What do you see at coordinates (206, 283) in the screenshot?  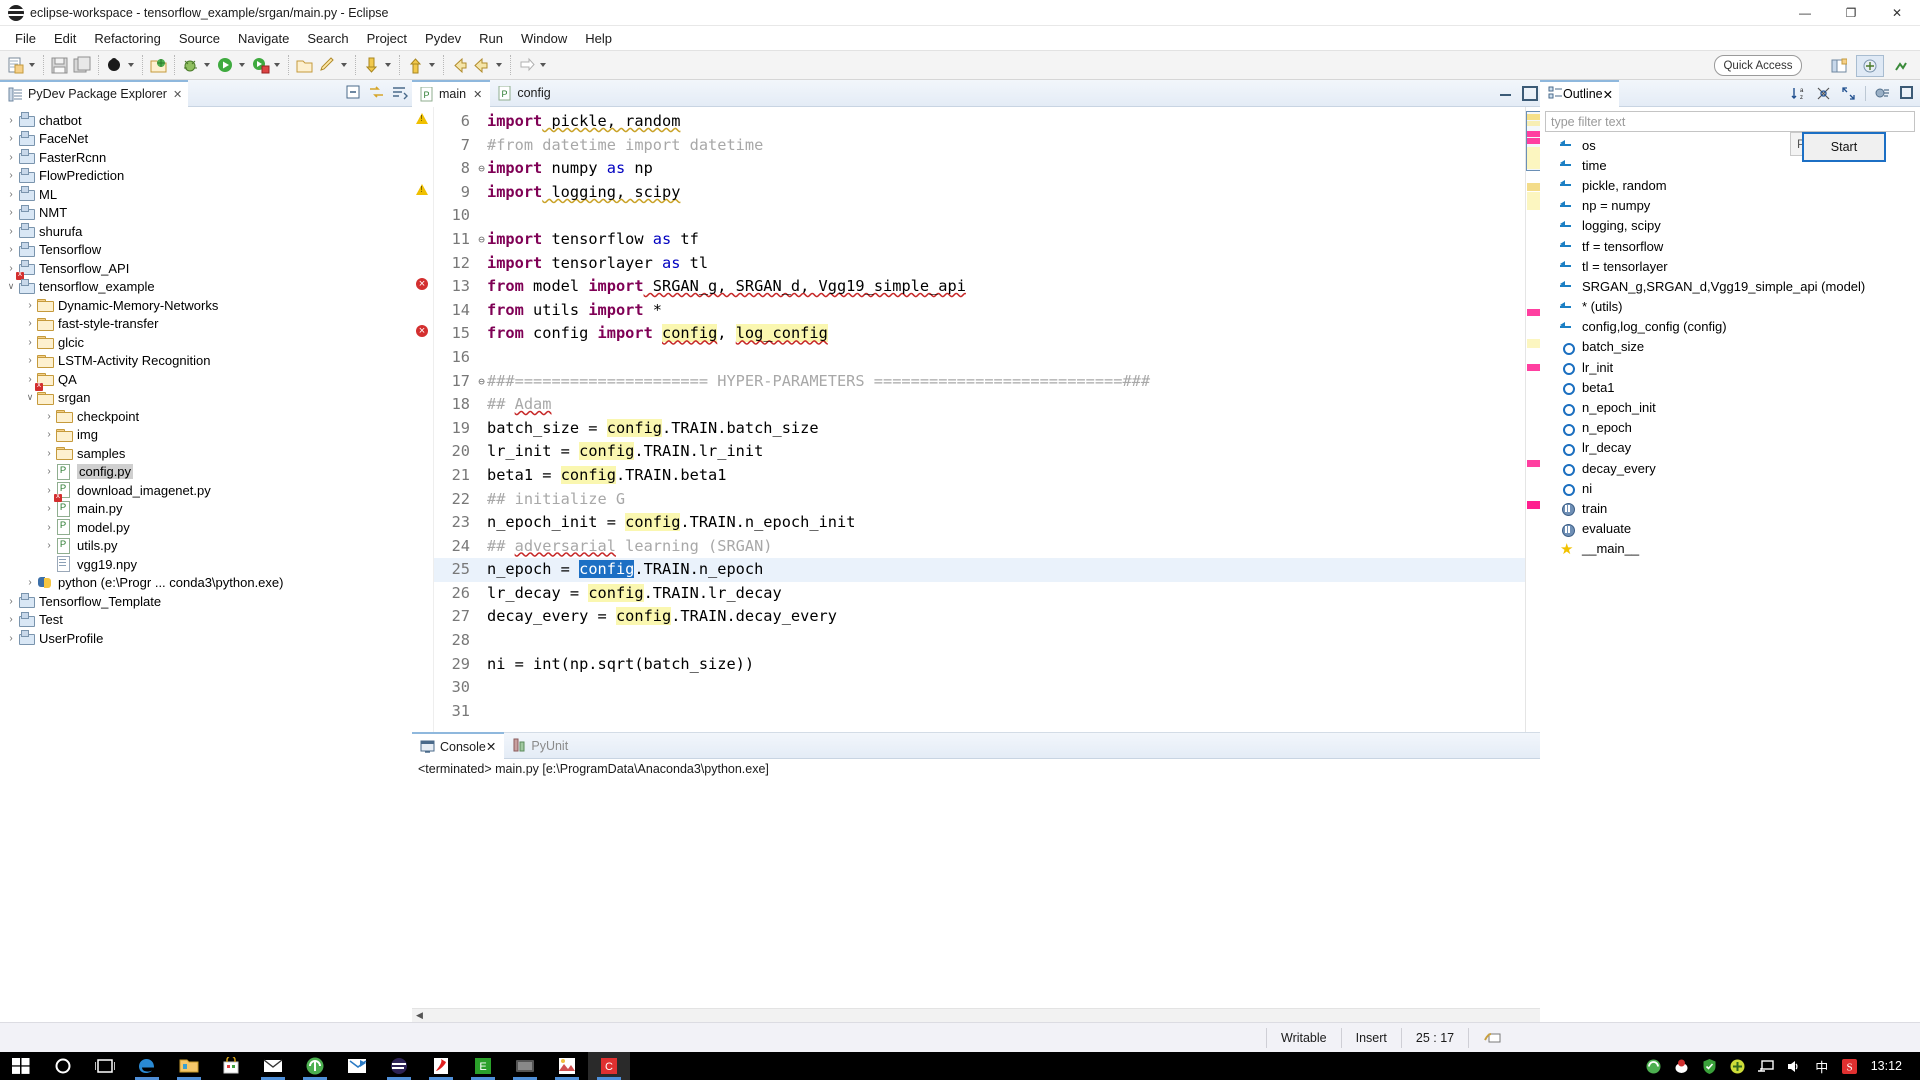 I see `tree-item: ∨ tensorflow_example` at bounding box center [206, 283].